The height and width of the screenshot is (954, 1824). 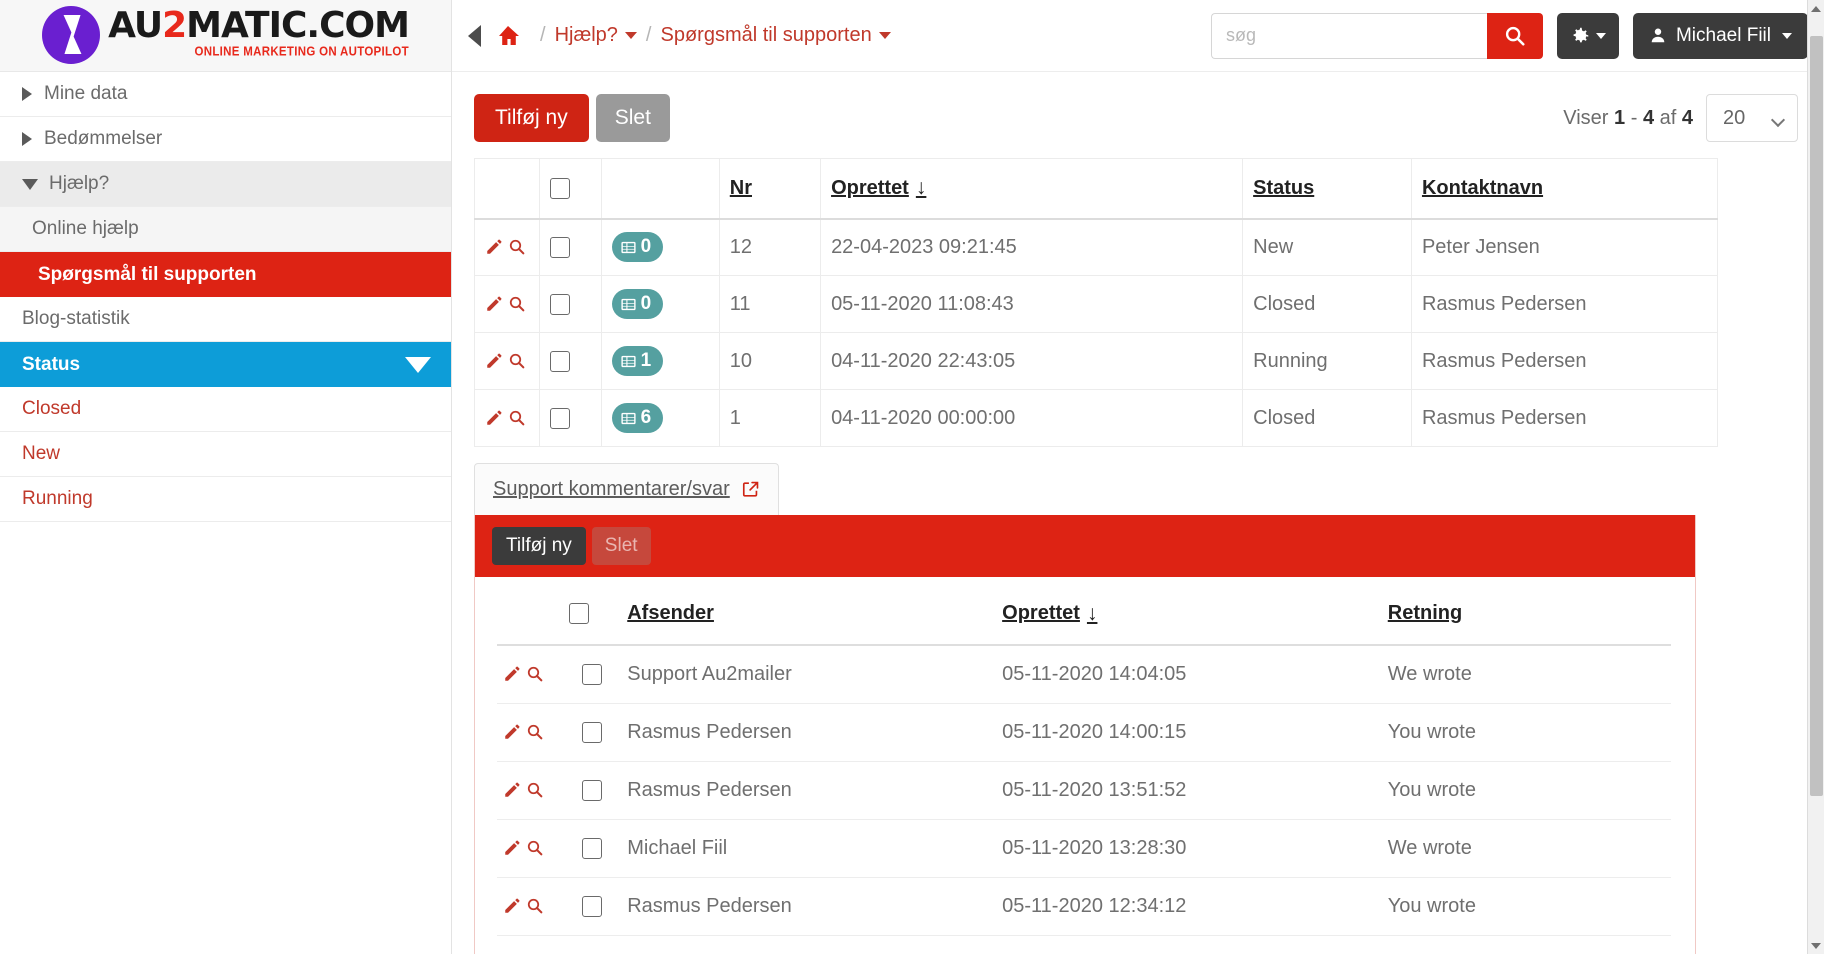 I want to click on gear-icon, so click(x=1581, y=34).